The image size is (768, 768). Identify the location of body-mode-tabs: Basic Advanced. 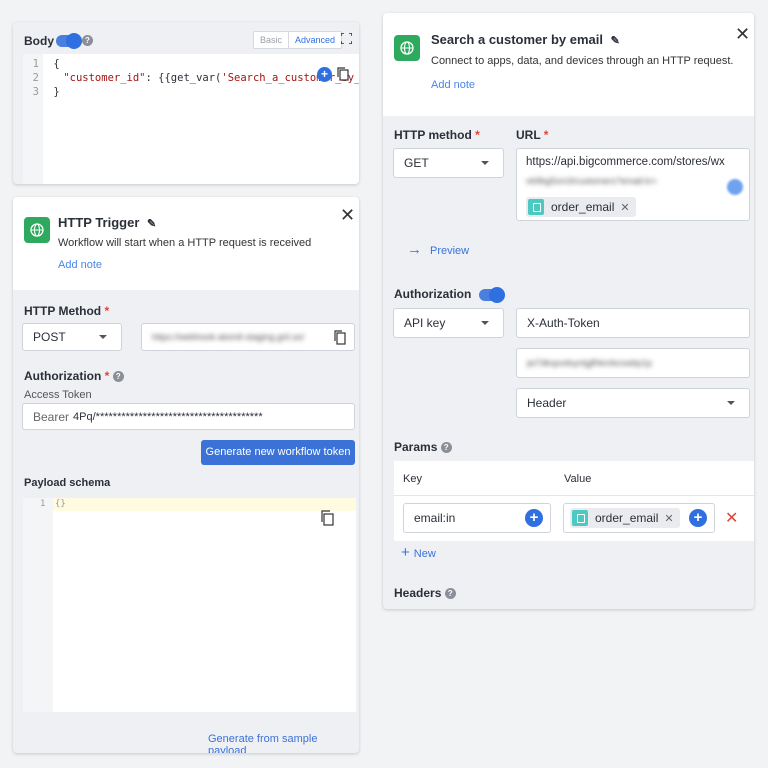
(298, 40).